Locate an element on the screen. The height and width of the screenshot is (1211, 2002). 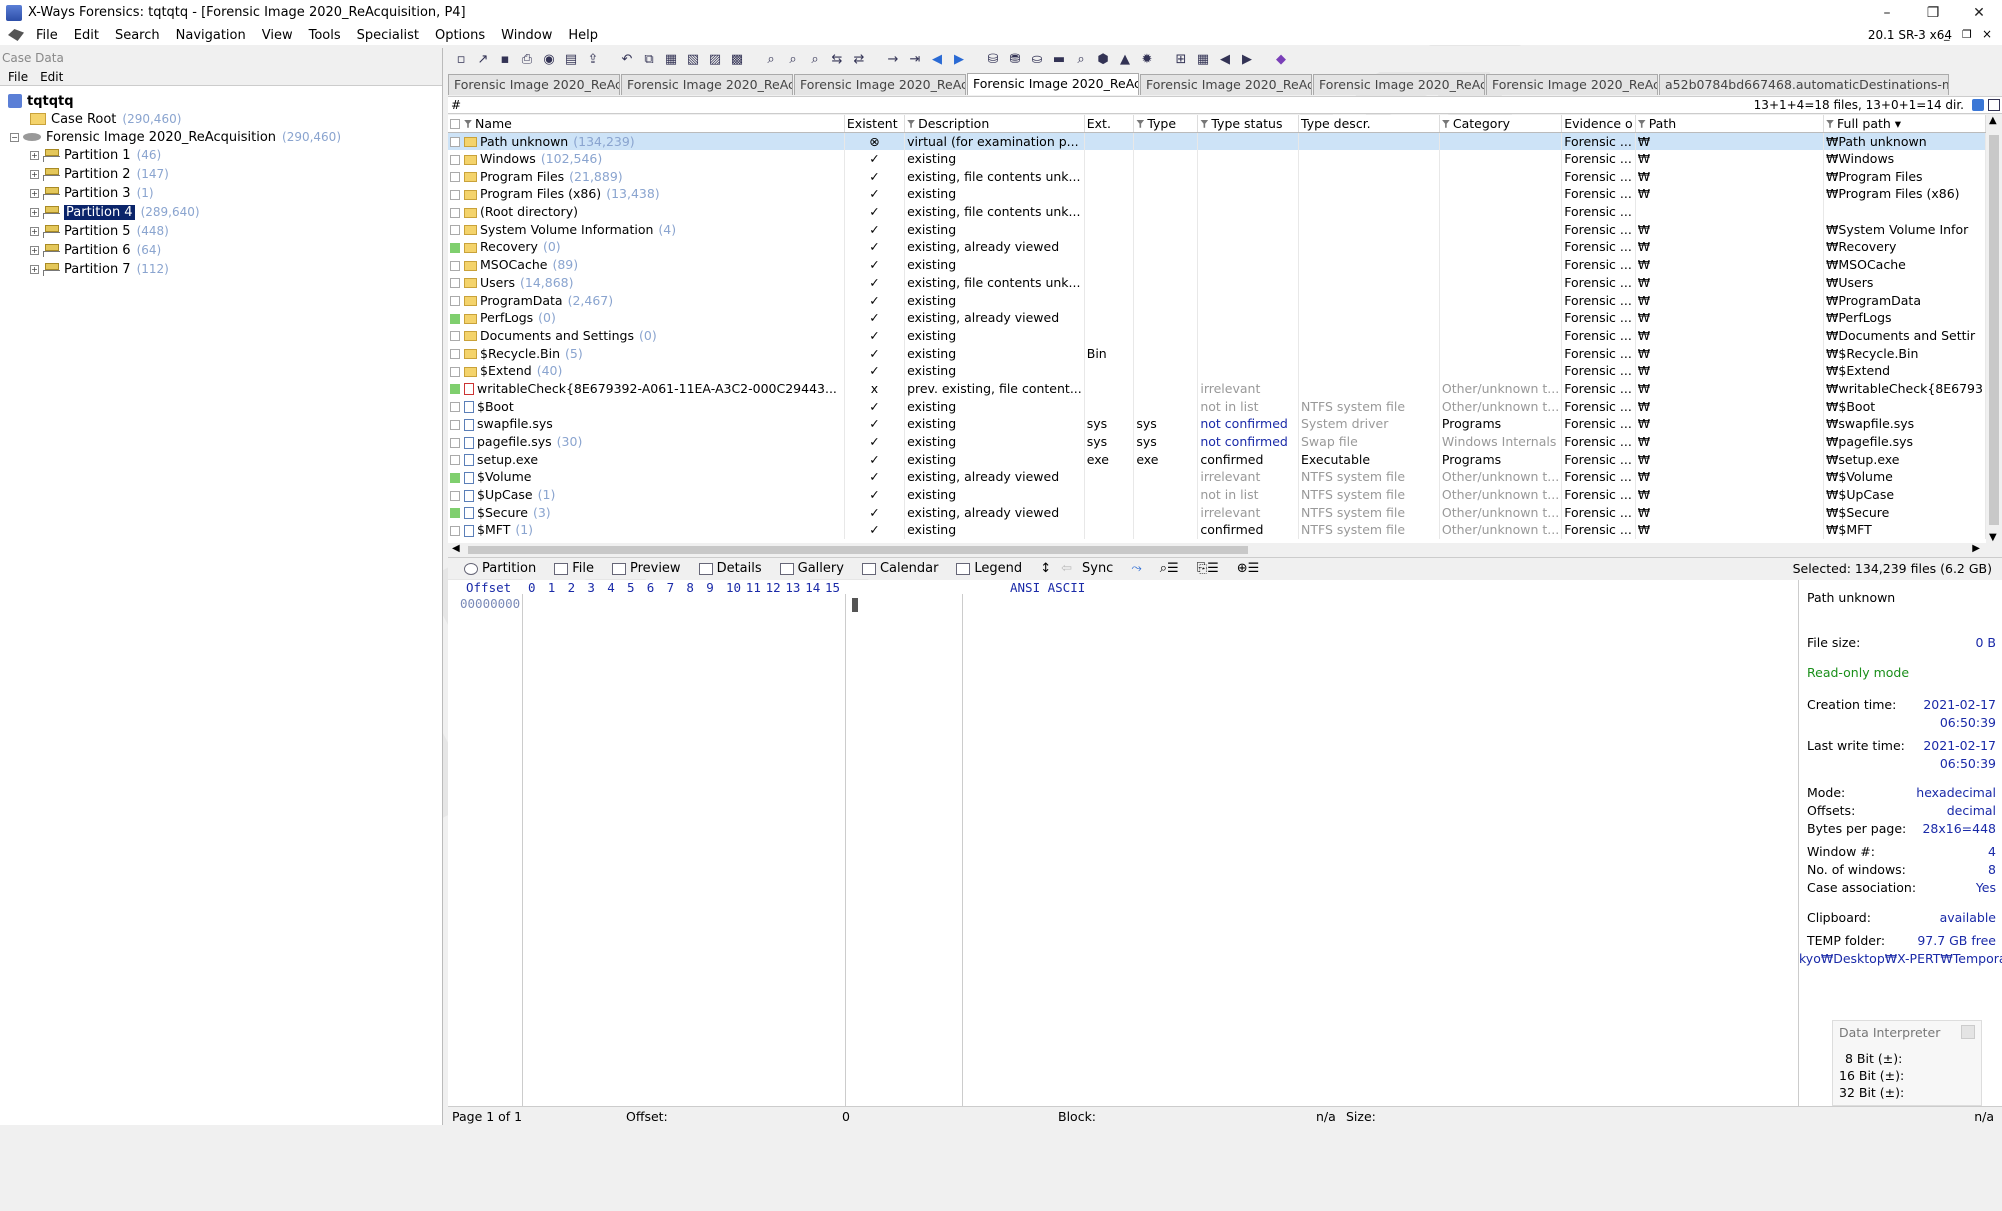
cell-name: MSOCache (89) is located at coordinates (646, 264).